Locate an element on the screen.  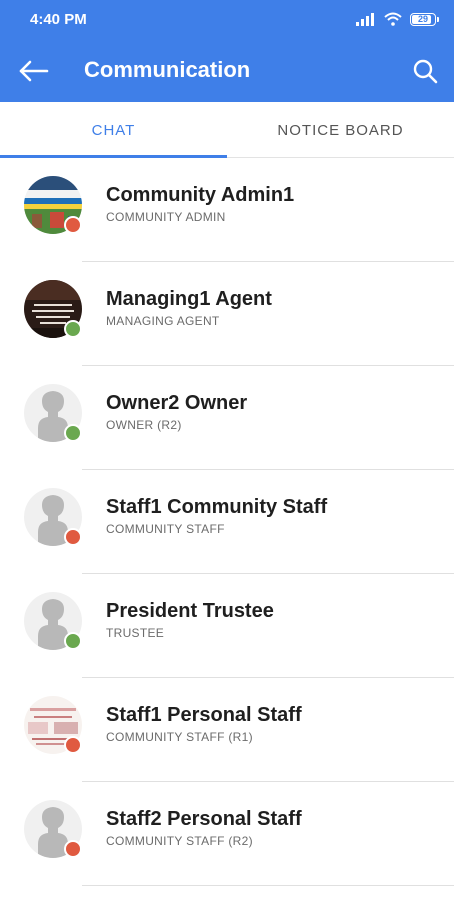
chat-item-owner2-owner: Owner2 Owner OWNER (R2) is located at coordinates (227, 418).